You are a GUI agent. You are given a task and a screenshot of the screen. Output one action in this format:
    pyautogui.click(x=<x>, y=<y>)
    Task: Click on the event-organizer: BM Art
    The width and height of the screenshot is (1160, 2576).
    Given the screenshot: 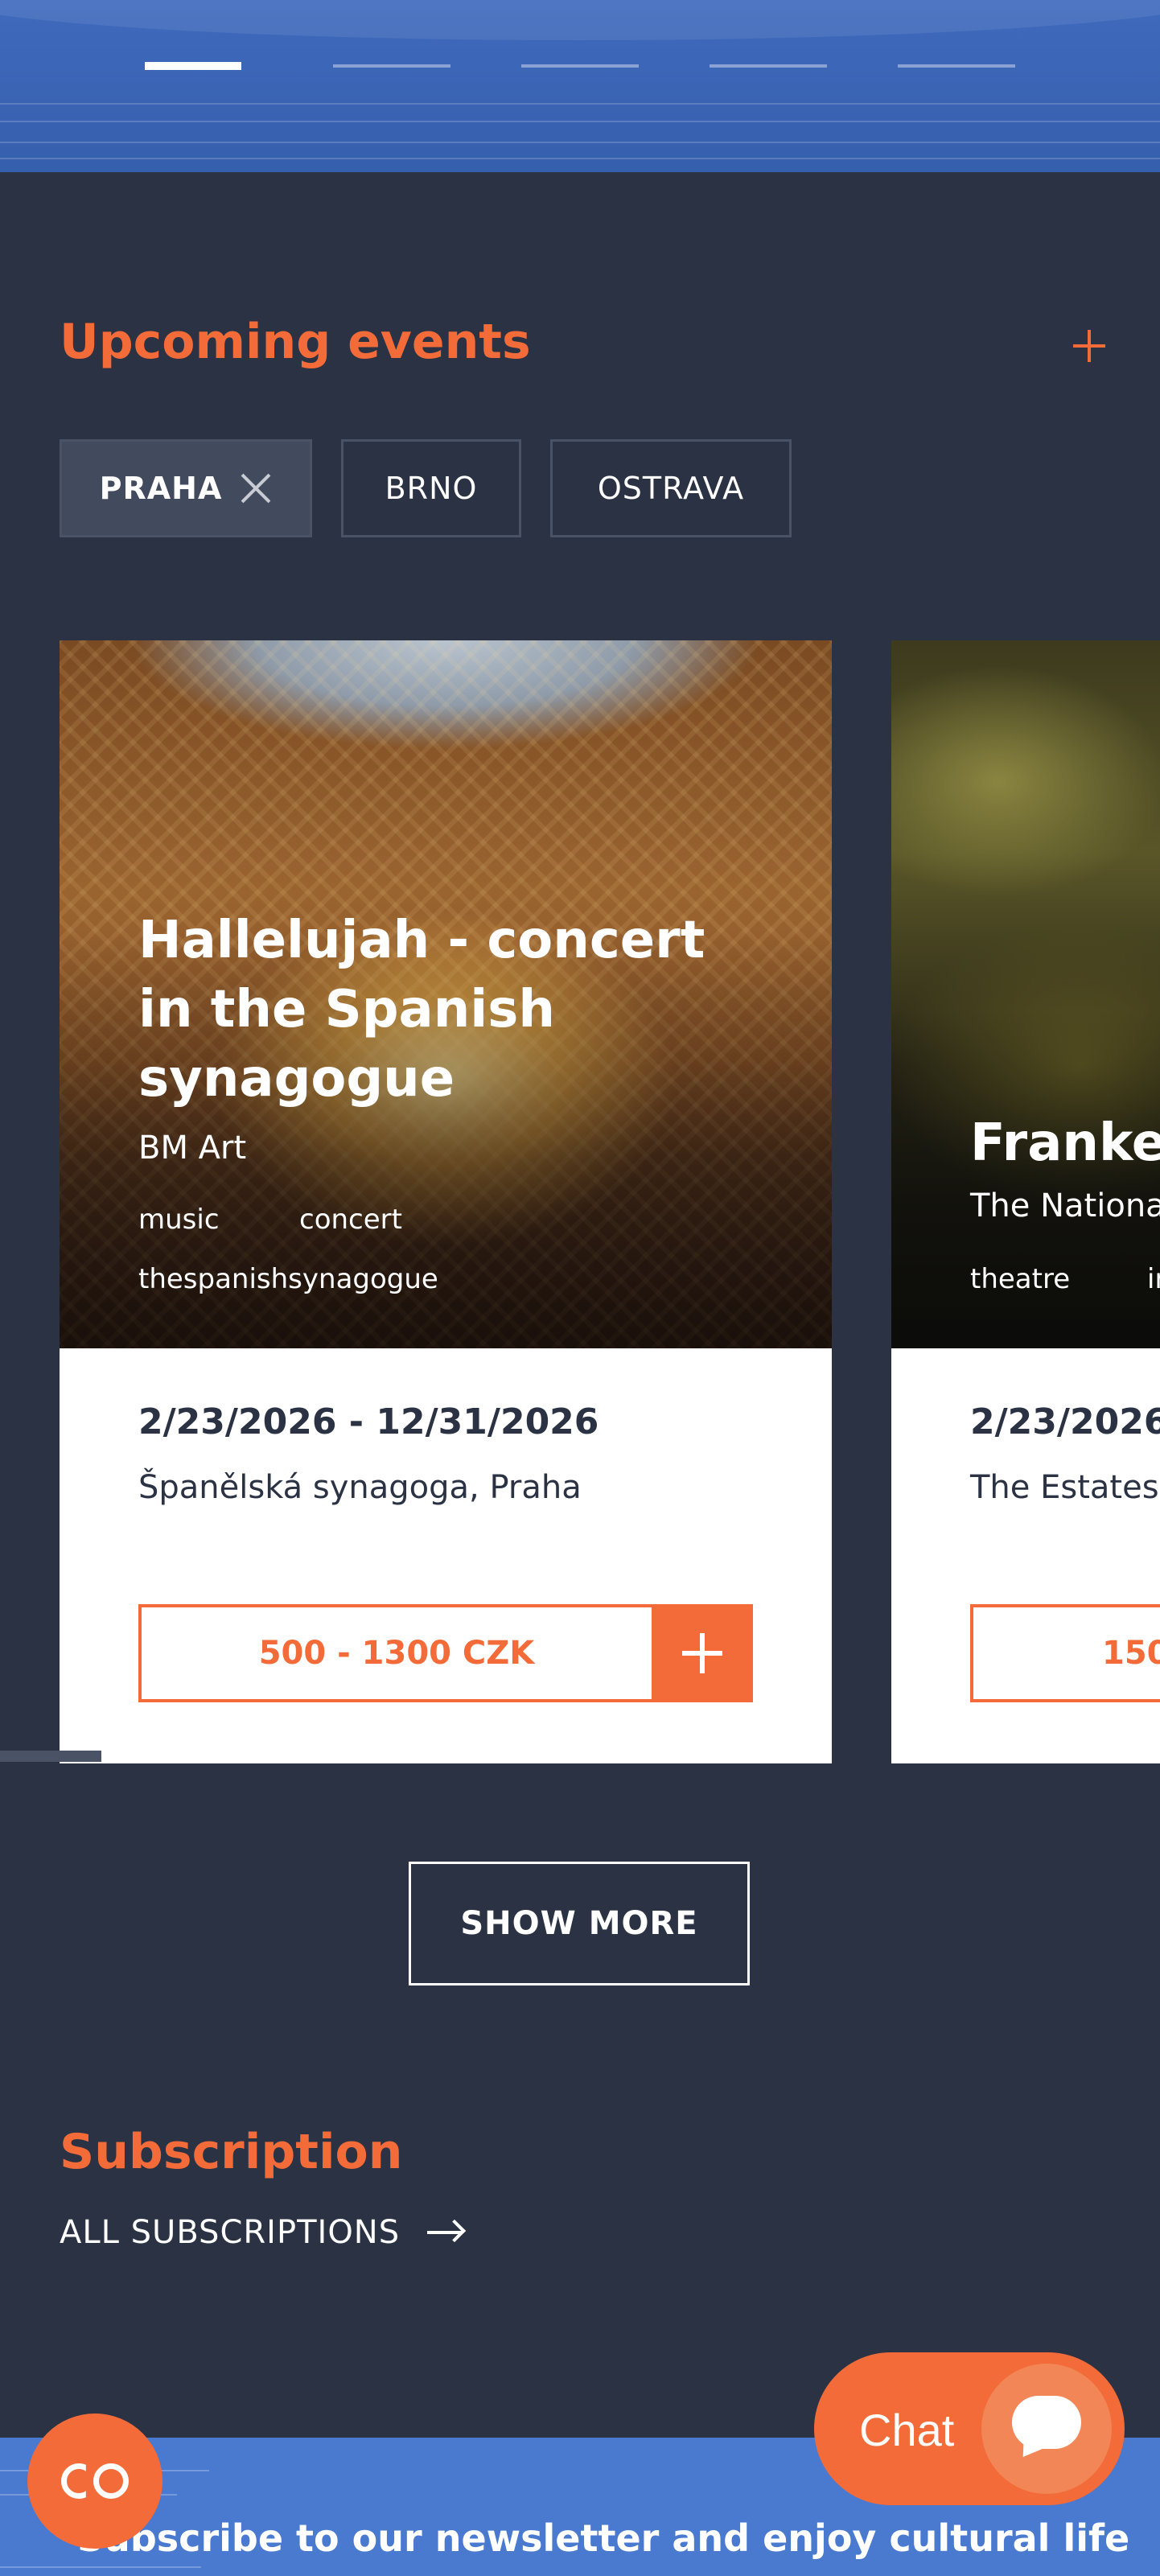 What is the action you would take?
    pyautogui.click(x=192, y=1148)
    